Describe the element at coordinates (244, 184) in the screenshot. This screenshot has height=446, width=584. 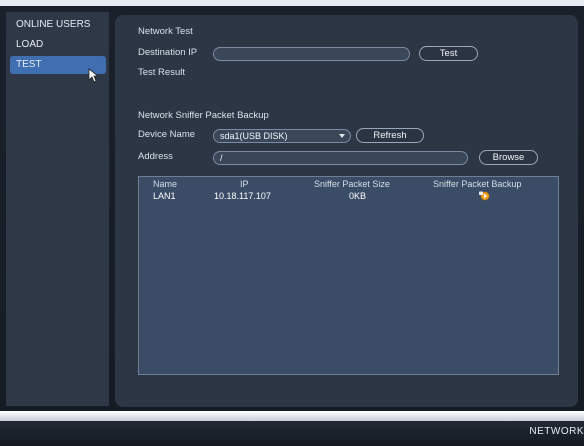
I see `column-header-ip: IP` at that location.